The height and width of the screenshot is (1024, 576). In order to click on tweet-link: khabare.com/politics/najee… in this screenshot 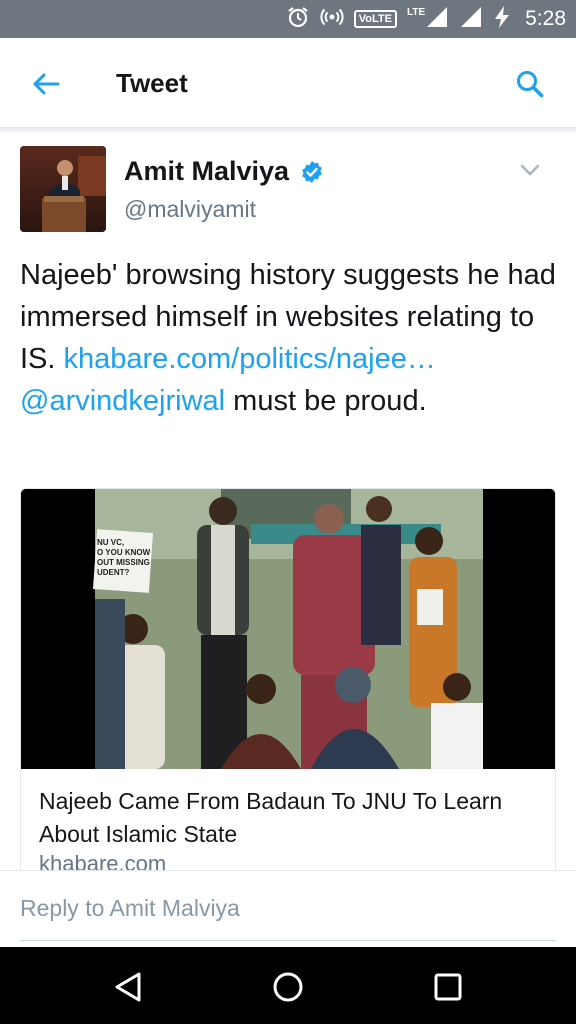, I will do `click(250, 359)`.